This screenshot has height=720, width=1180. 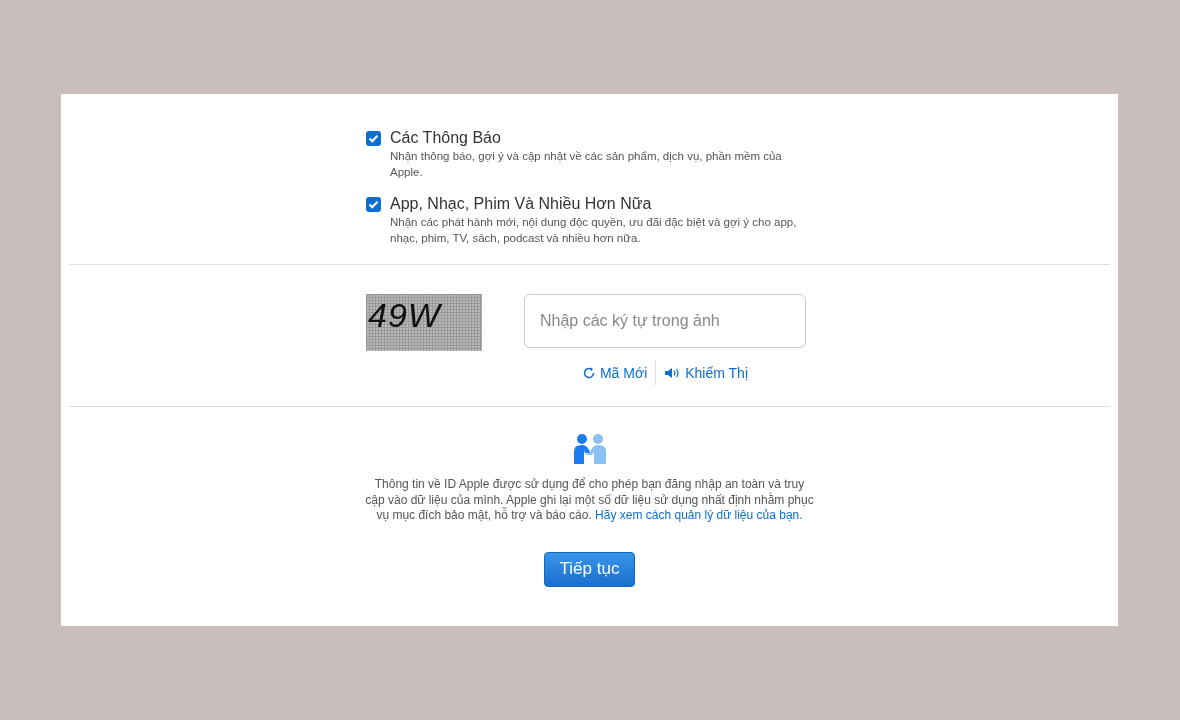 I want to click on new-code-link: Mã Mới, so click(x=614, y=373).